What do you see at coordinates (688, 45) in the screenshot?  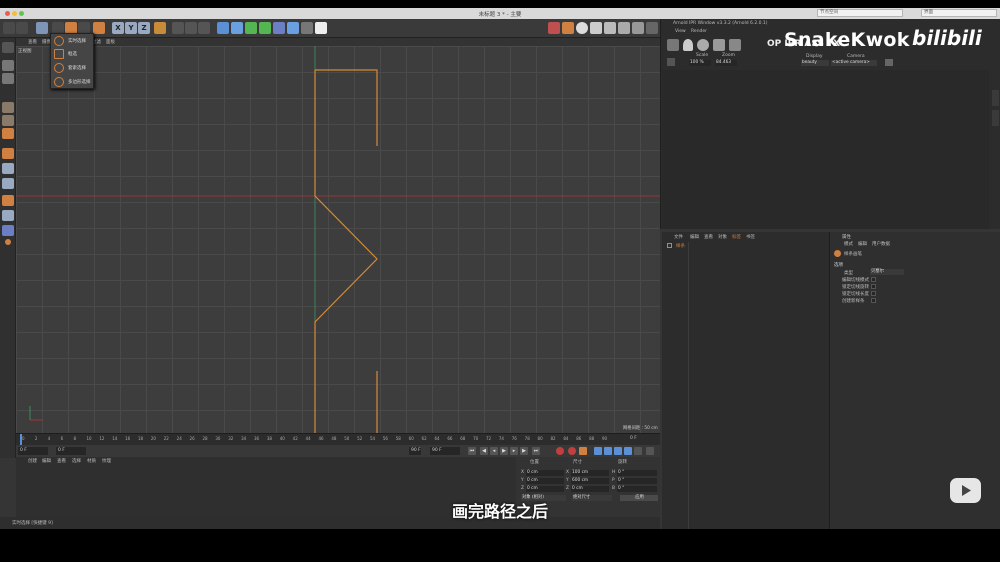 I see `ipr-bulb-icon` at bounding box center [688, 45].